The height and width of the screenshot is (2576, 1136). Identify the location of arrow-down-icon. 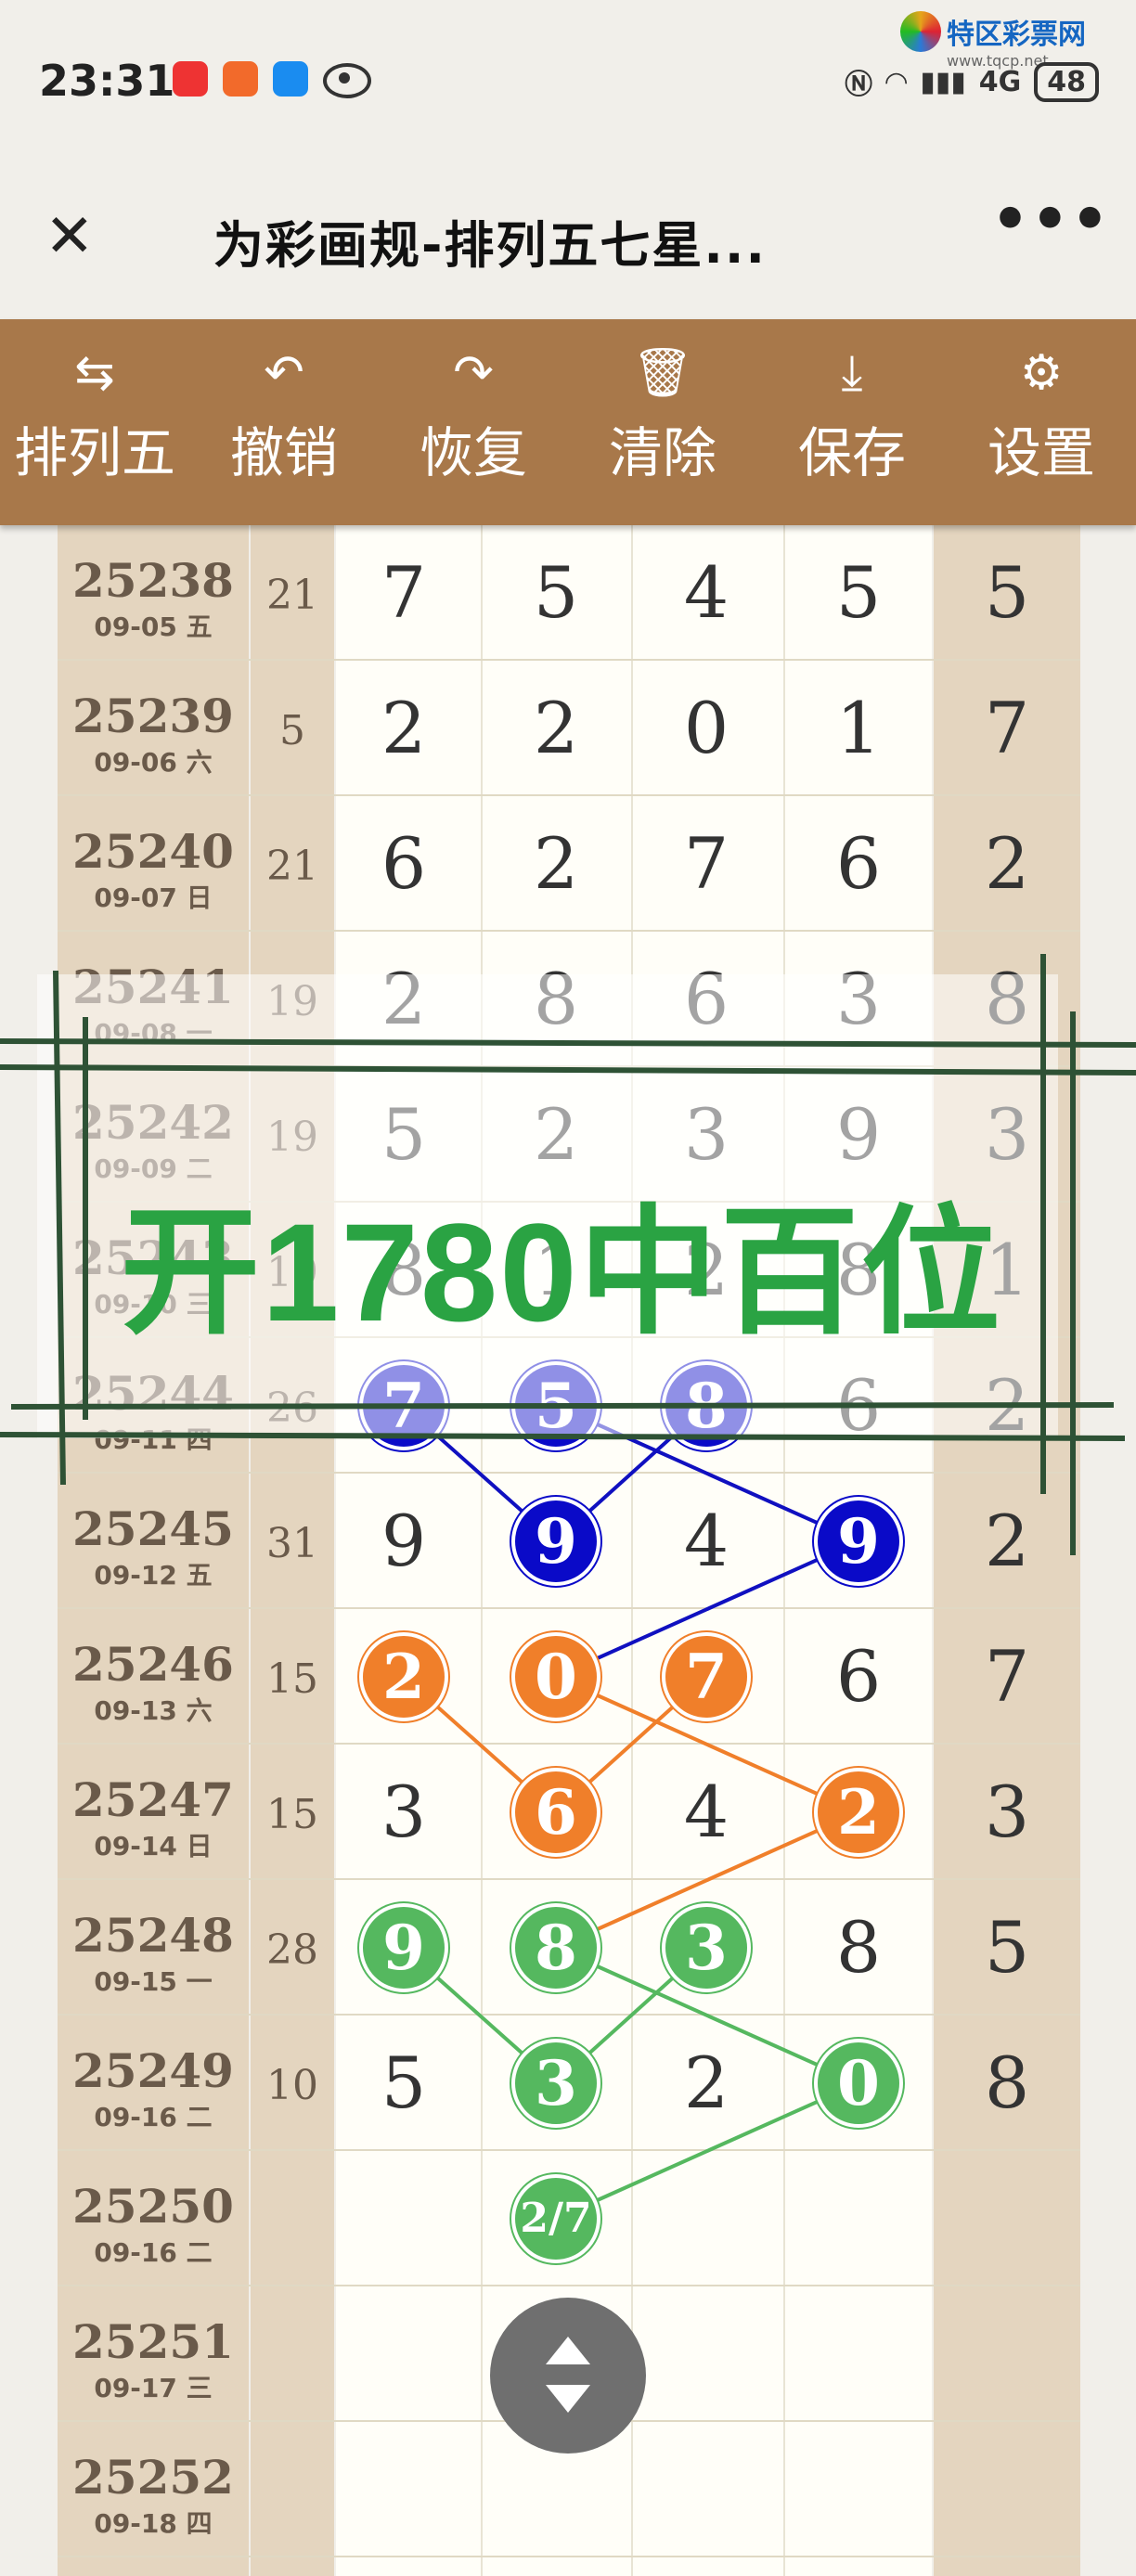
(568, 2399).